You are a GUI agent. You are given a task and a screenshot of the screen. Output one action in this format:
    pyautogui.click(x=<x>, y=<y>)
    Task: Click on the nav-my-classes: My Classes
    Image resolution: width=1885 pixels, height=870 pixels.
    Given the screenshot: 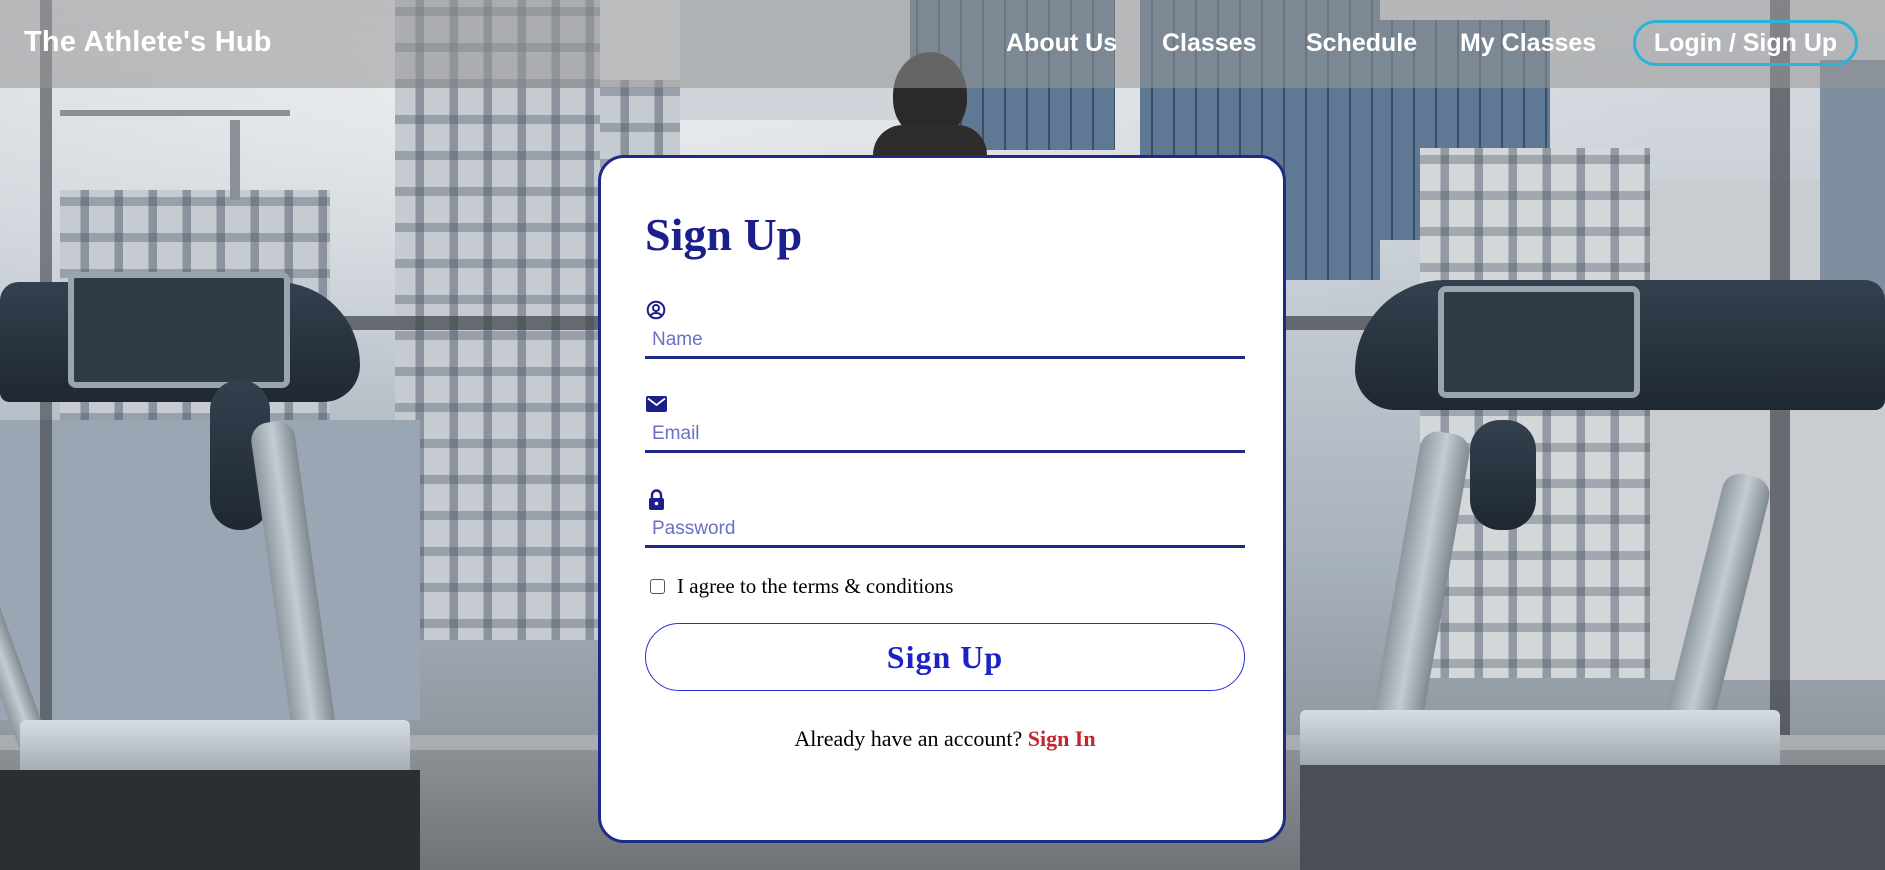 What is the action you would take?
    pyautogui.click(x=1528, y=43)
    